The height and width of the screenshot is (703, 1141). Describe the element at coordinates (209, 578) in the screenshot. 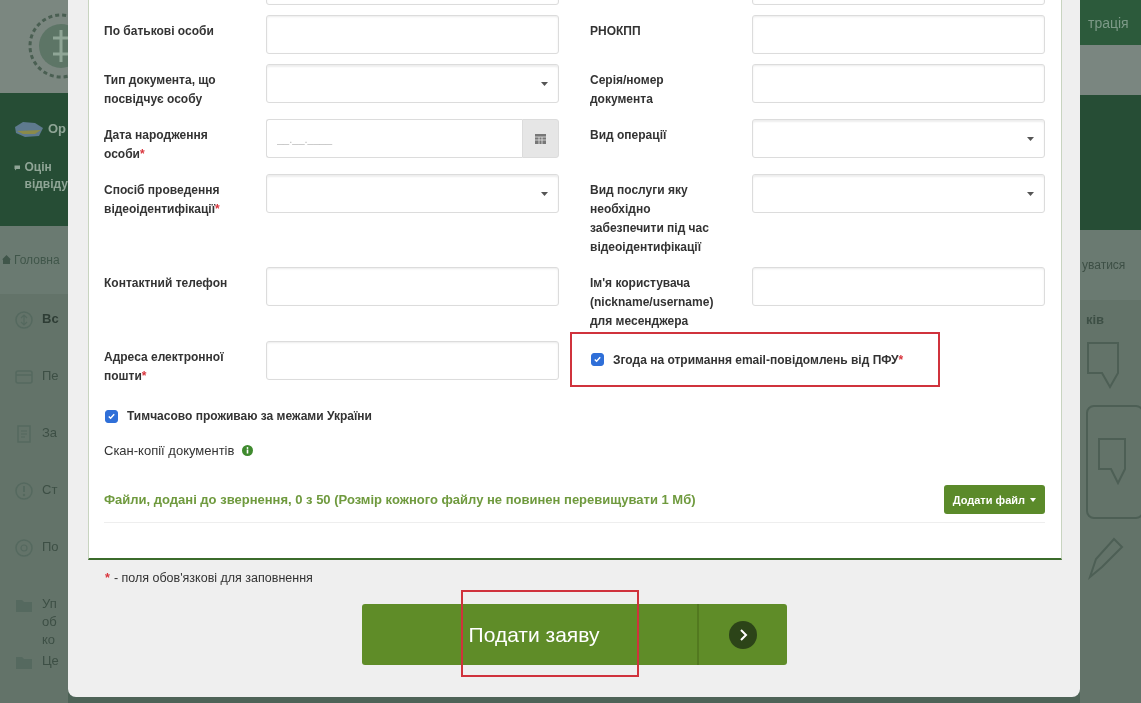

I see `required-note: * - поля обов'язкові для заповнення` at that location.